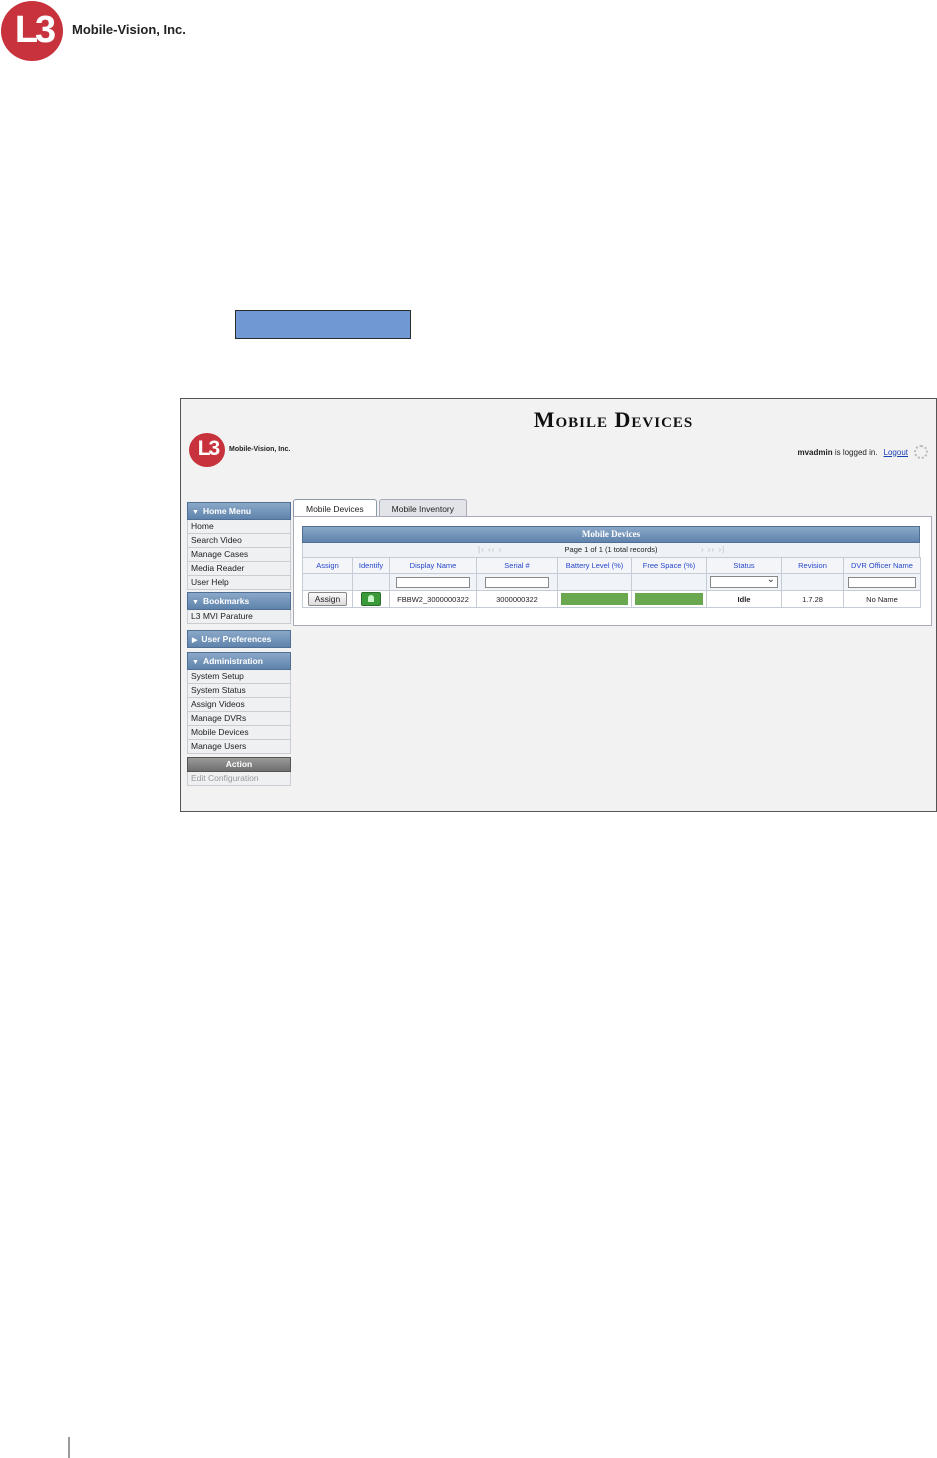 This screenshot has height=1458, width=937. I want to click on column-header: Assign, so click(327, 565).